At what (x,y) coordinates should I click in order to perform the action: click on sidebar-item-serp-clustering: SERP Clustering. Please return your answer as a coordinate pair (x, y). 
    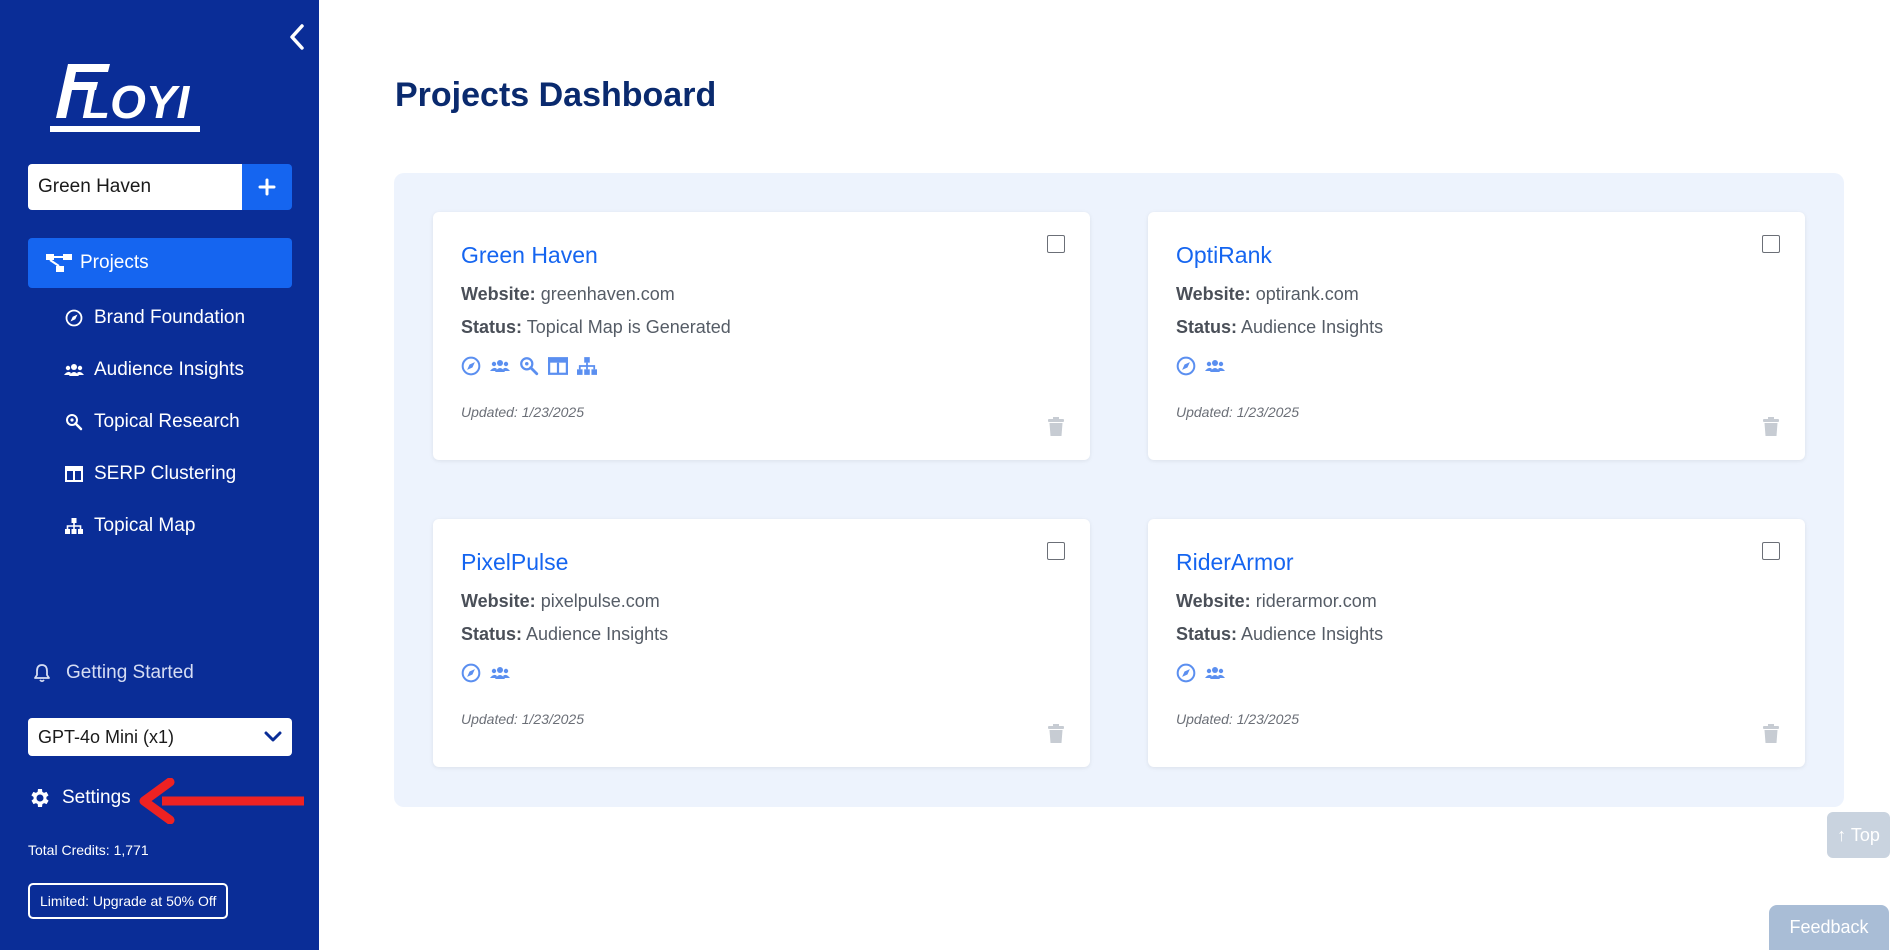
    Looking at the image, I should click on (160, 474).